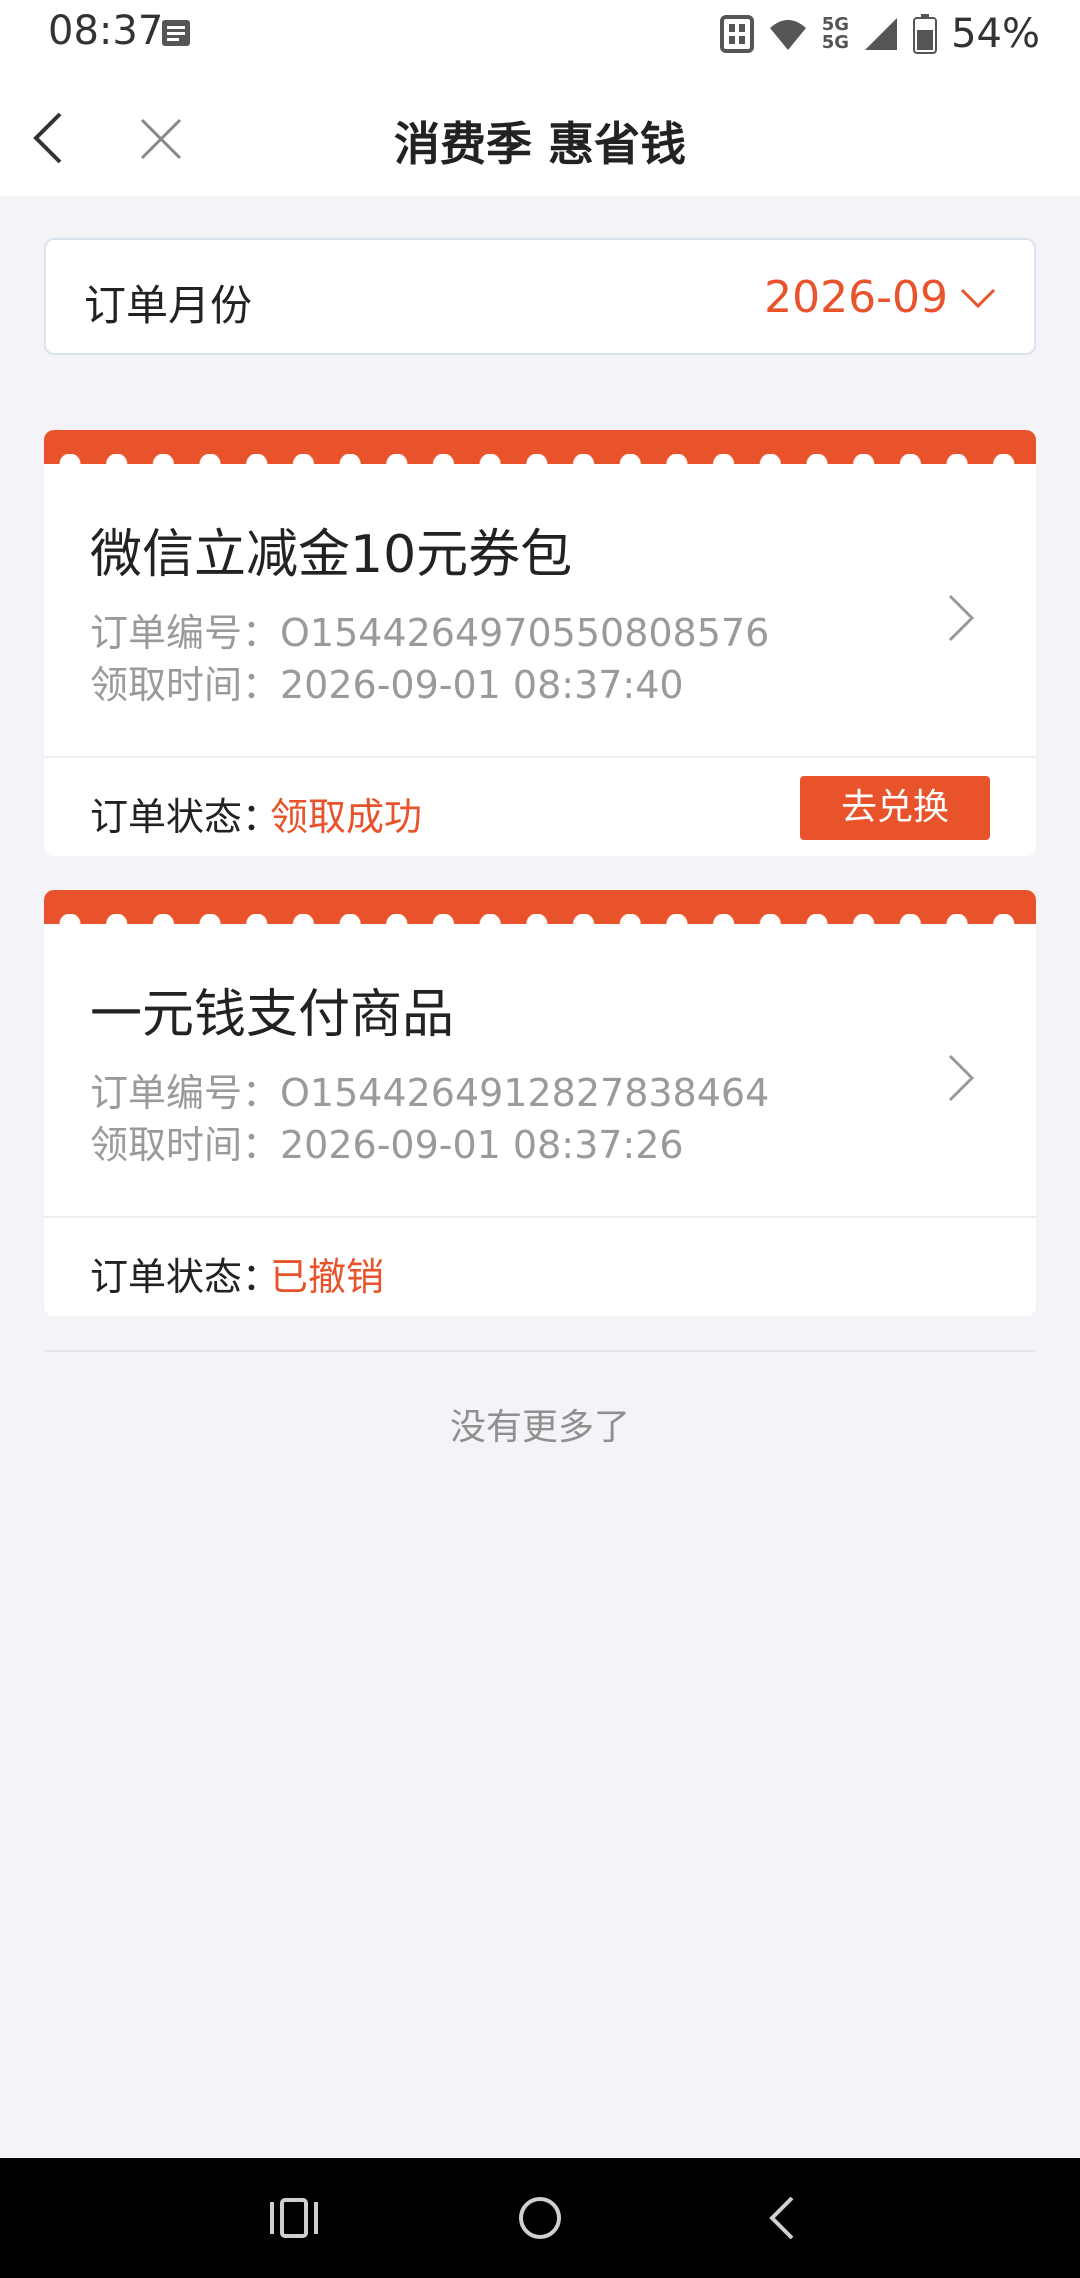  What do you see at coordinates (168, 305) in the screenshot?
I see `month-label: 订单月份` at bounding box center [168, 305].